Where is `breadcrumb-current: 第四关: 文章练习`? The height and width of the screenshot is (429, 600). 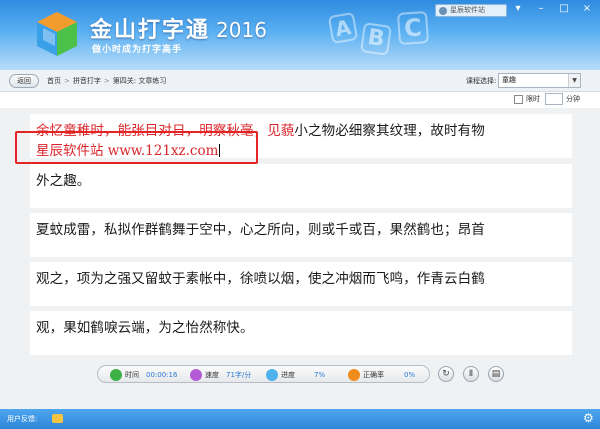
breadcrumb-current: 第四关: 文章练习 is located at coordinates (139, 81).